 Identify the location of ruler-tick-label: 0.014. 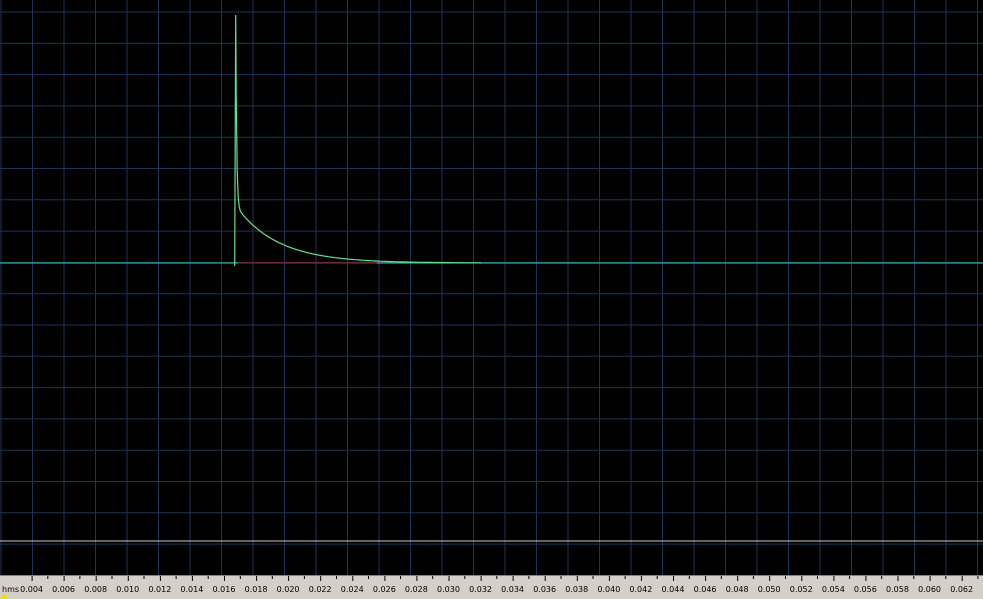
(191, 589).